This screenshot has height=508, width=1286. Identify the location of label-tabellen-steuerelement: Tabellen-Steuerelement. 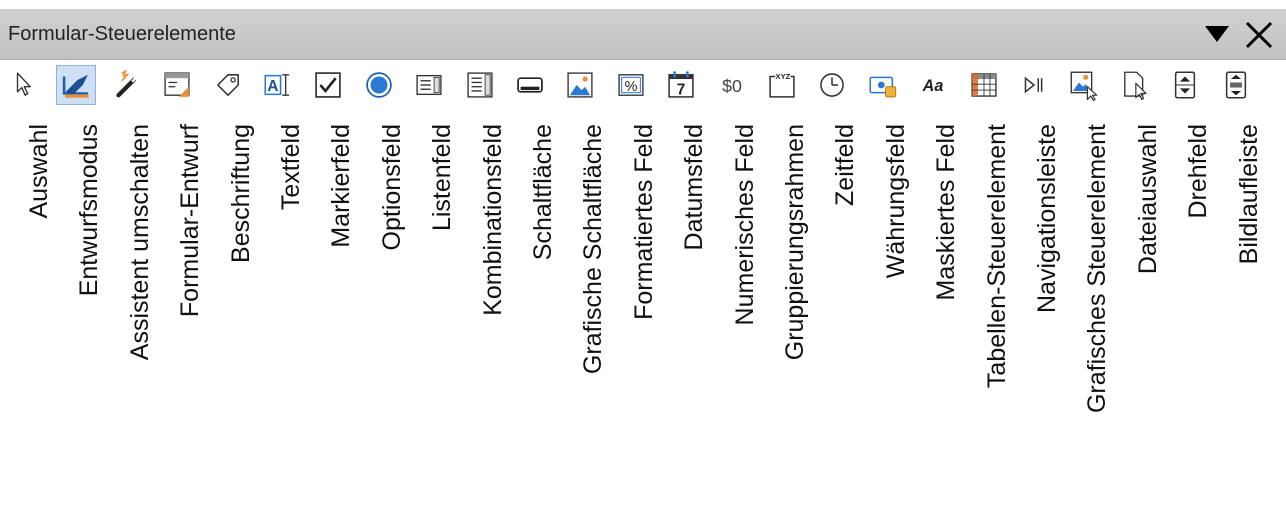
(996, 314).